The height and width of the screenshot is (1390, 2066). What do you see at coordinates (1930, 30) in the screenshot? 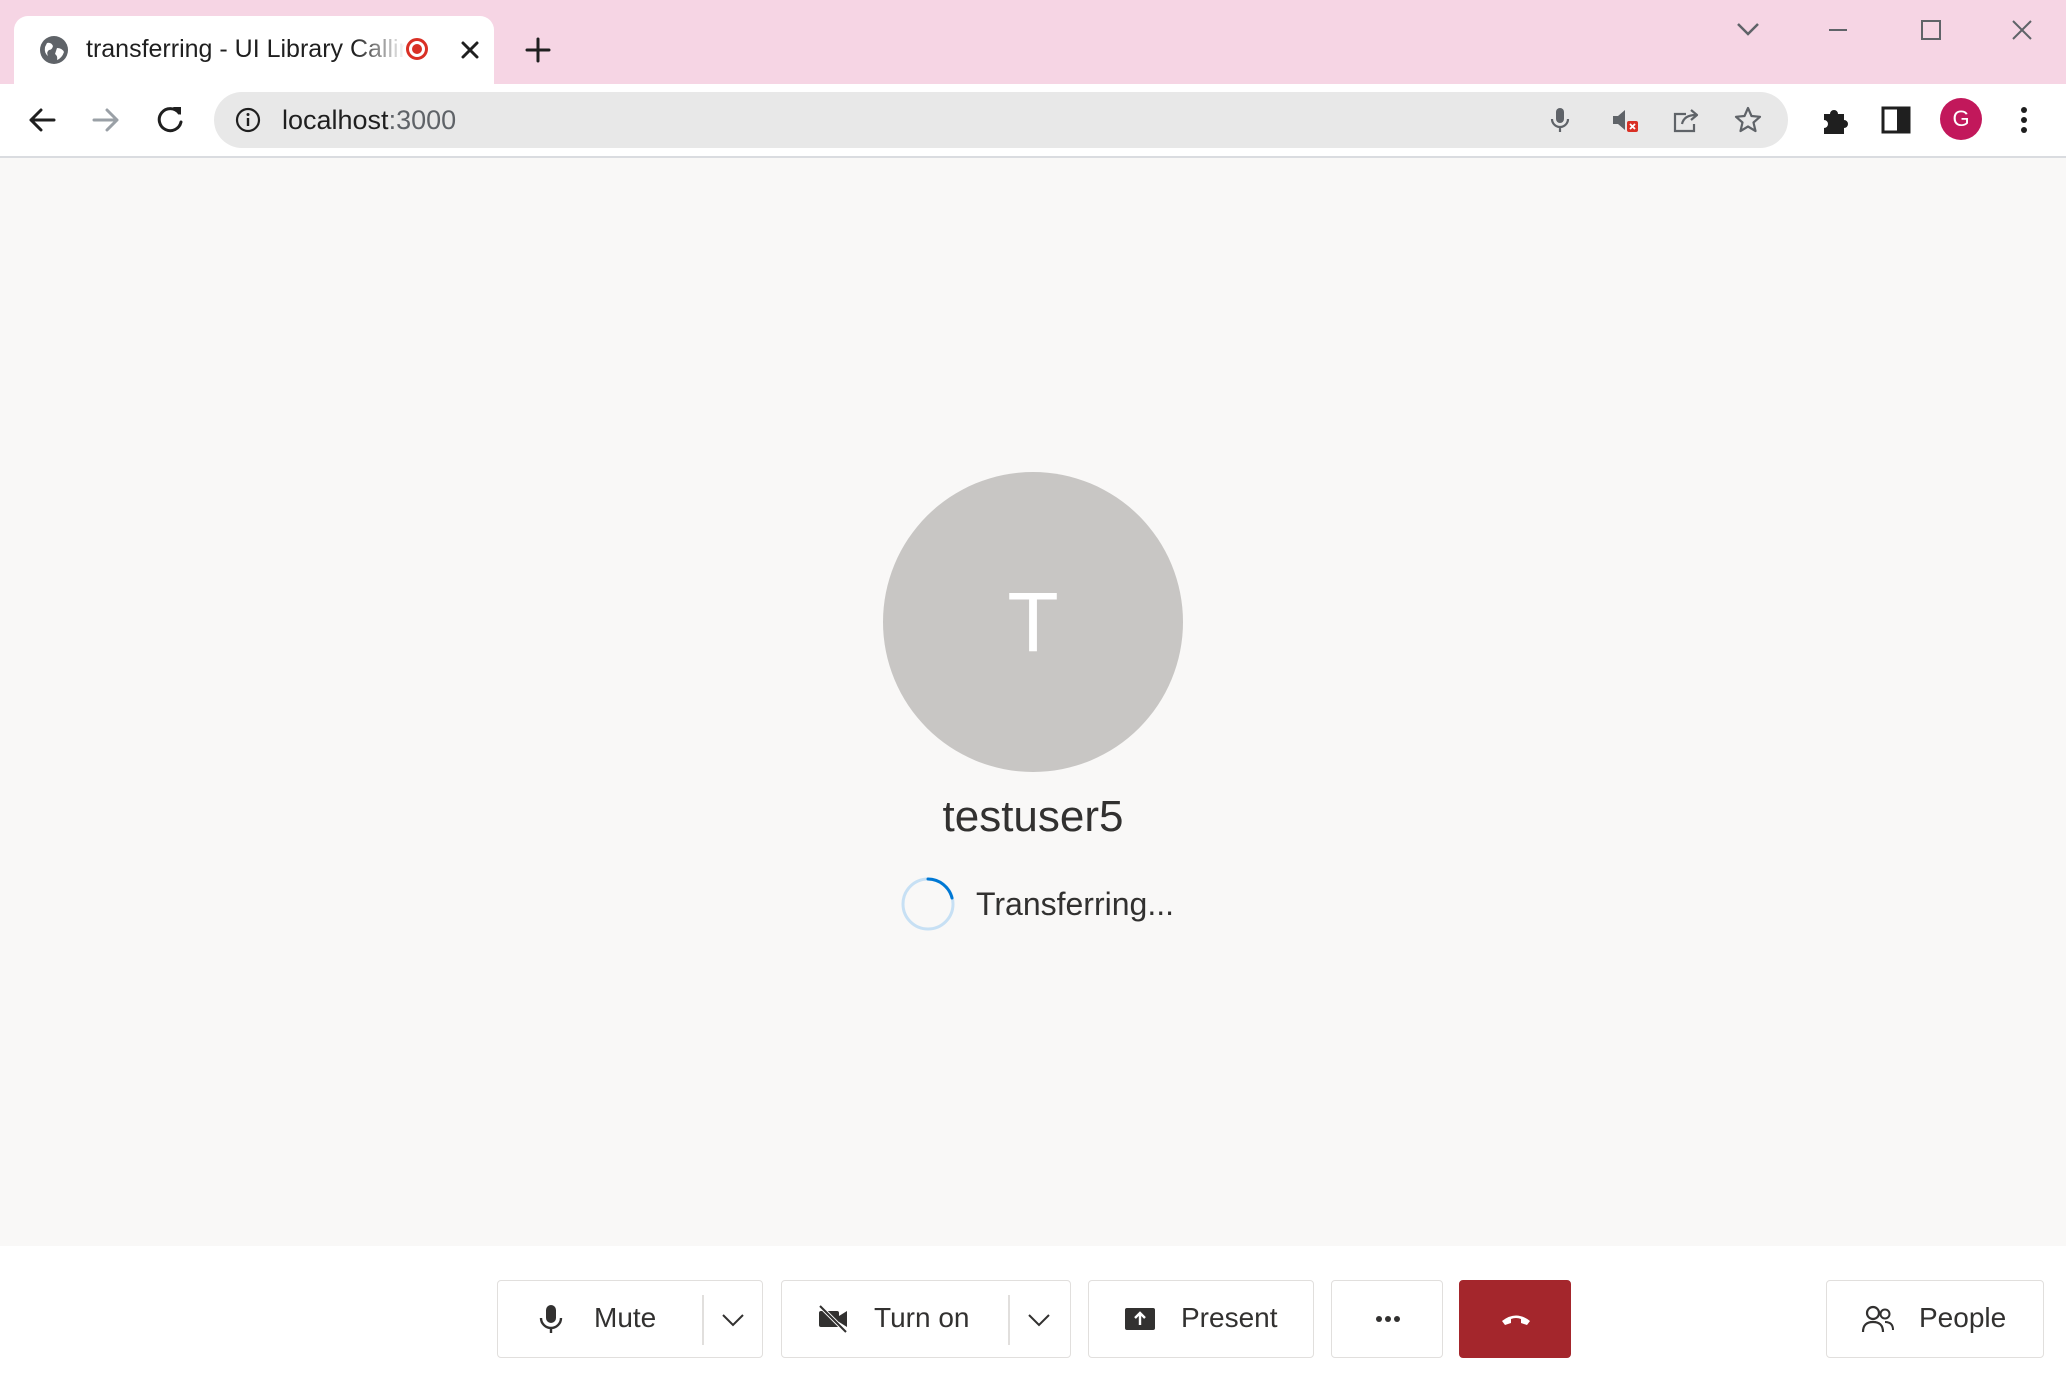
I see `maximize-icon` at bounding box center [1930, 30].